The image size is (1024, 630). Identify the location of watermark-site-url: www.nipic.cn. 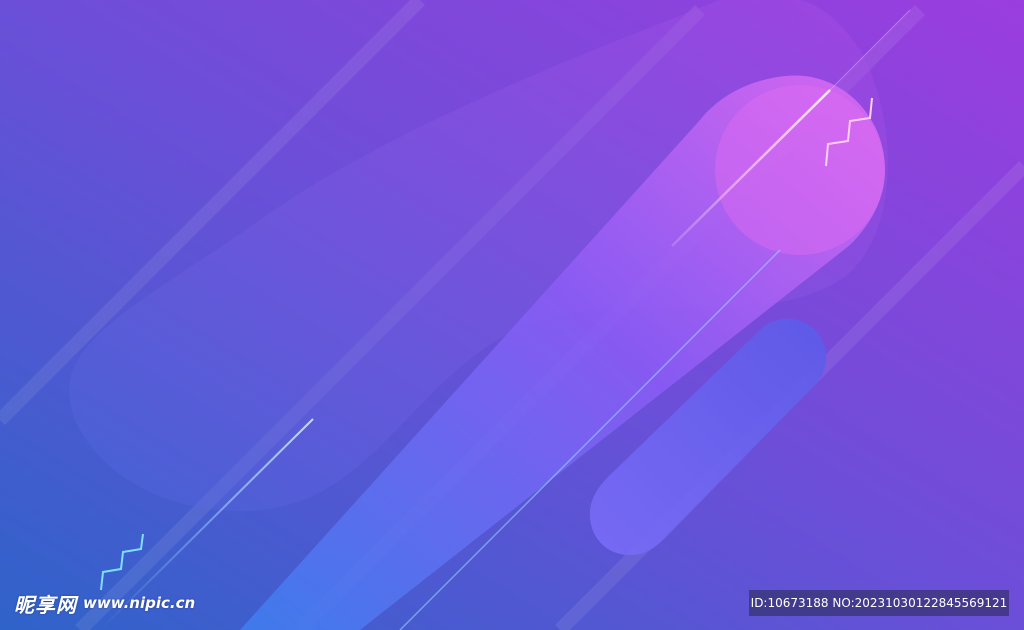
(139, 603).